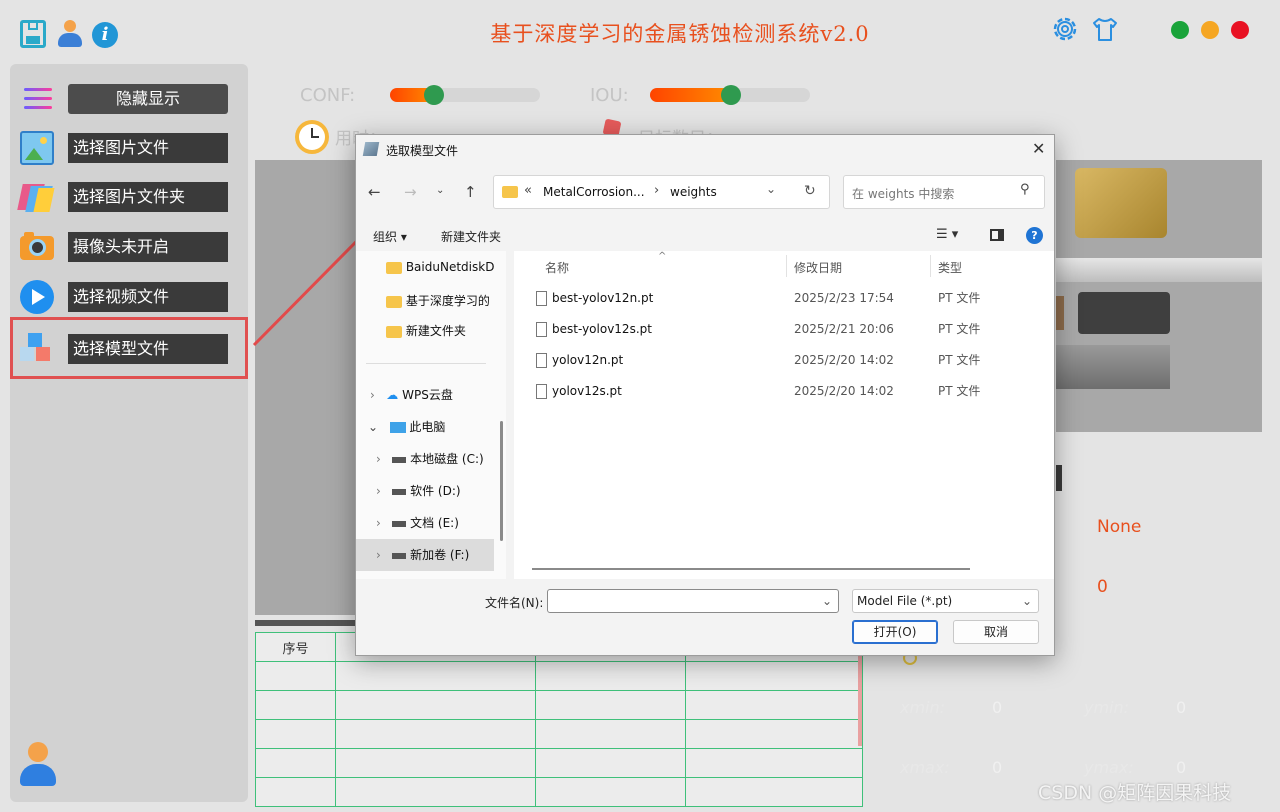  Describe the element at coordinates (37, 246) in the screenshot. I see `camera-icon` at that location.